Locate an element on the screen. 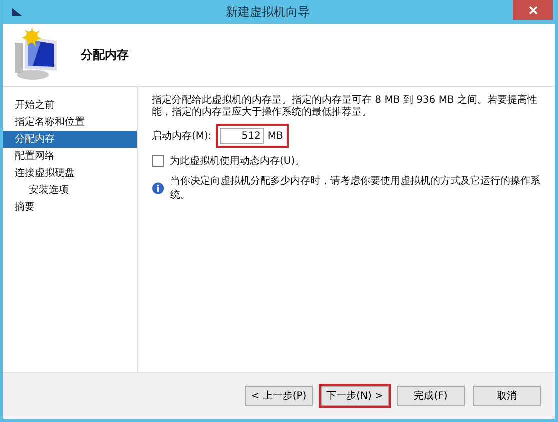 This screenshot has width=558, height=422. wizard-button: 完成(F) is located at coordinates (431, 396).